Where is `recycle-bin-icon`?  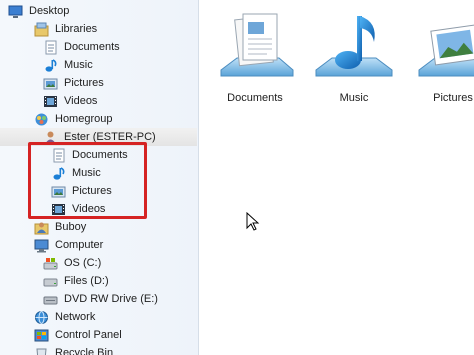
recycle-bin-icon is located at coordinates (41, 350).